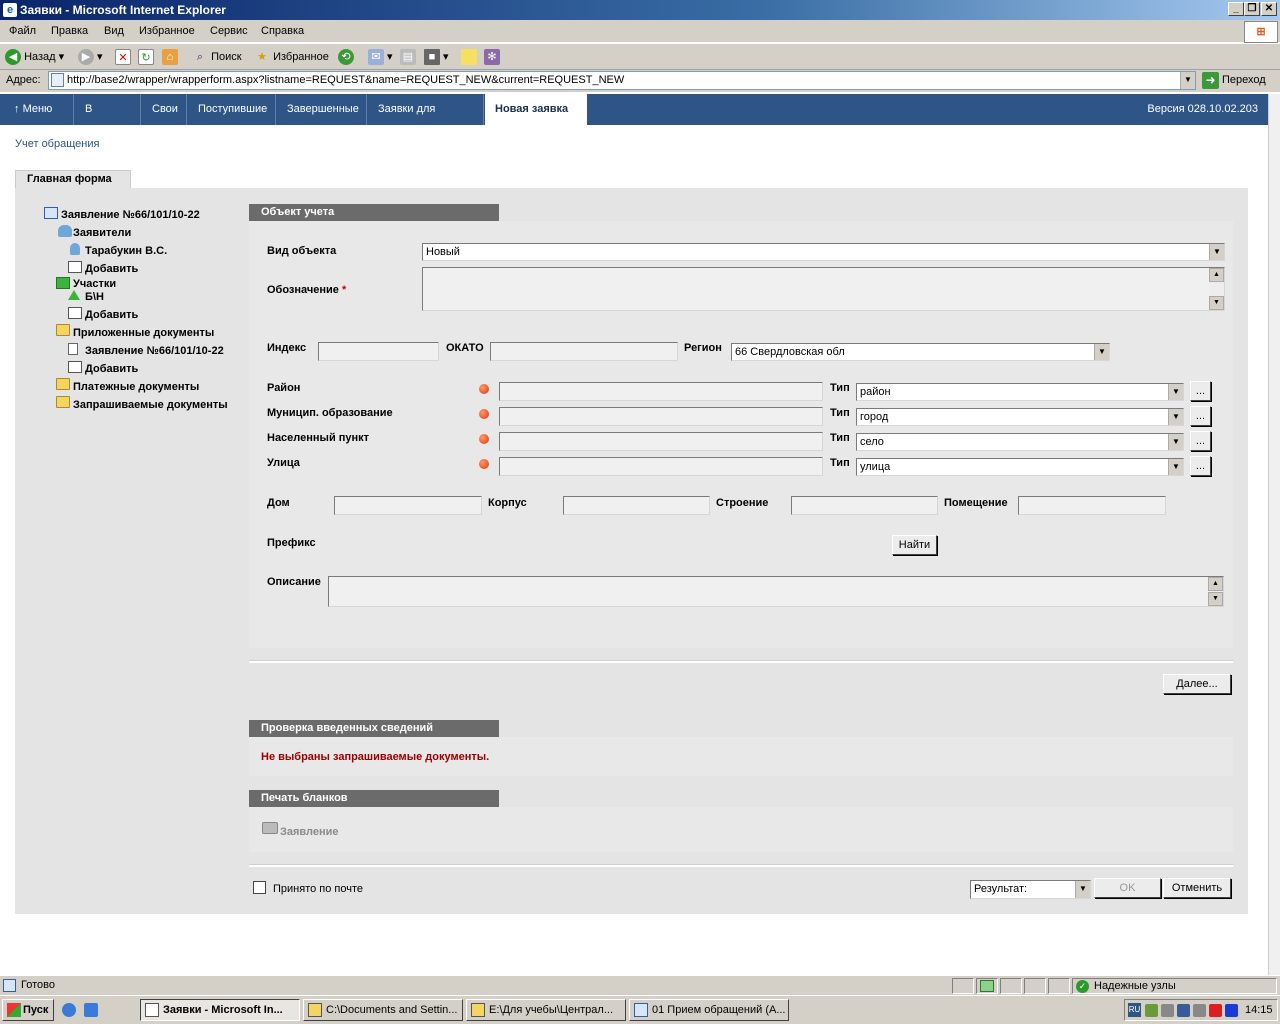 The image size is (1280, 1024). What do you see at coordinates (102, 233) in the screenshot?
I see `tree-applicants: Заявители` at bounding box center [102, 233].